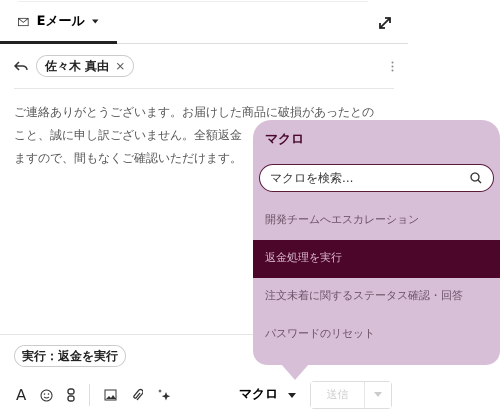 This screenshot has width=500, height=418. Describe the element at coordinates (23, 21) in the screenshot. I see `mail-icon` at that location.